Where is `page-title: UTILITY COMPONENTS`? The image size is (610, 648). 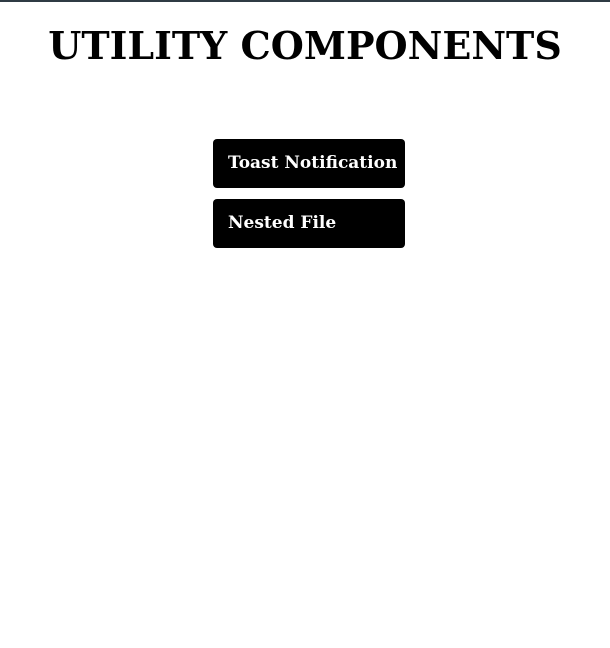
page-title: UTILITY COMPONENTS is located at coordinates (305, 45).